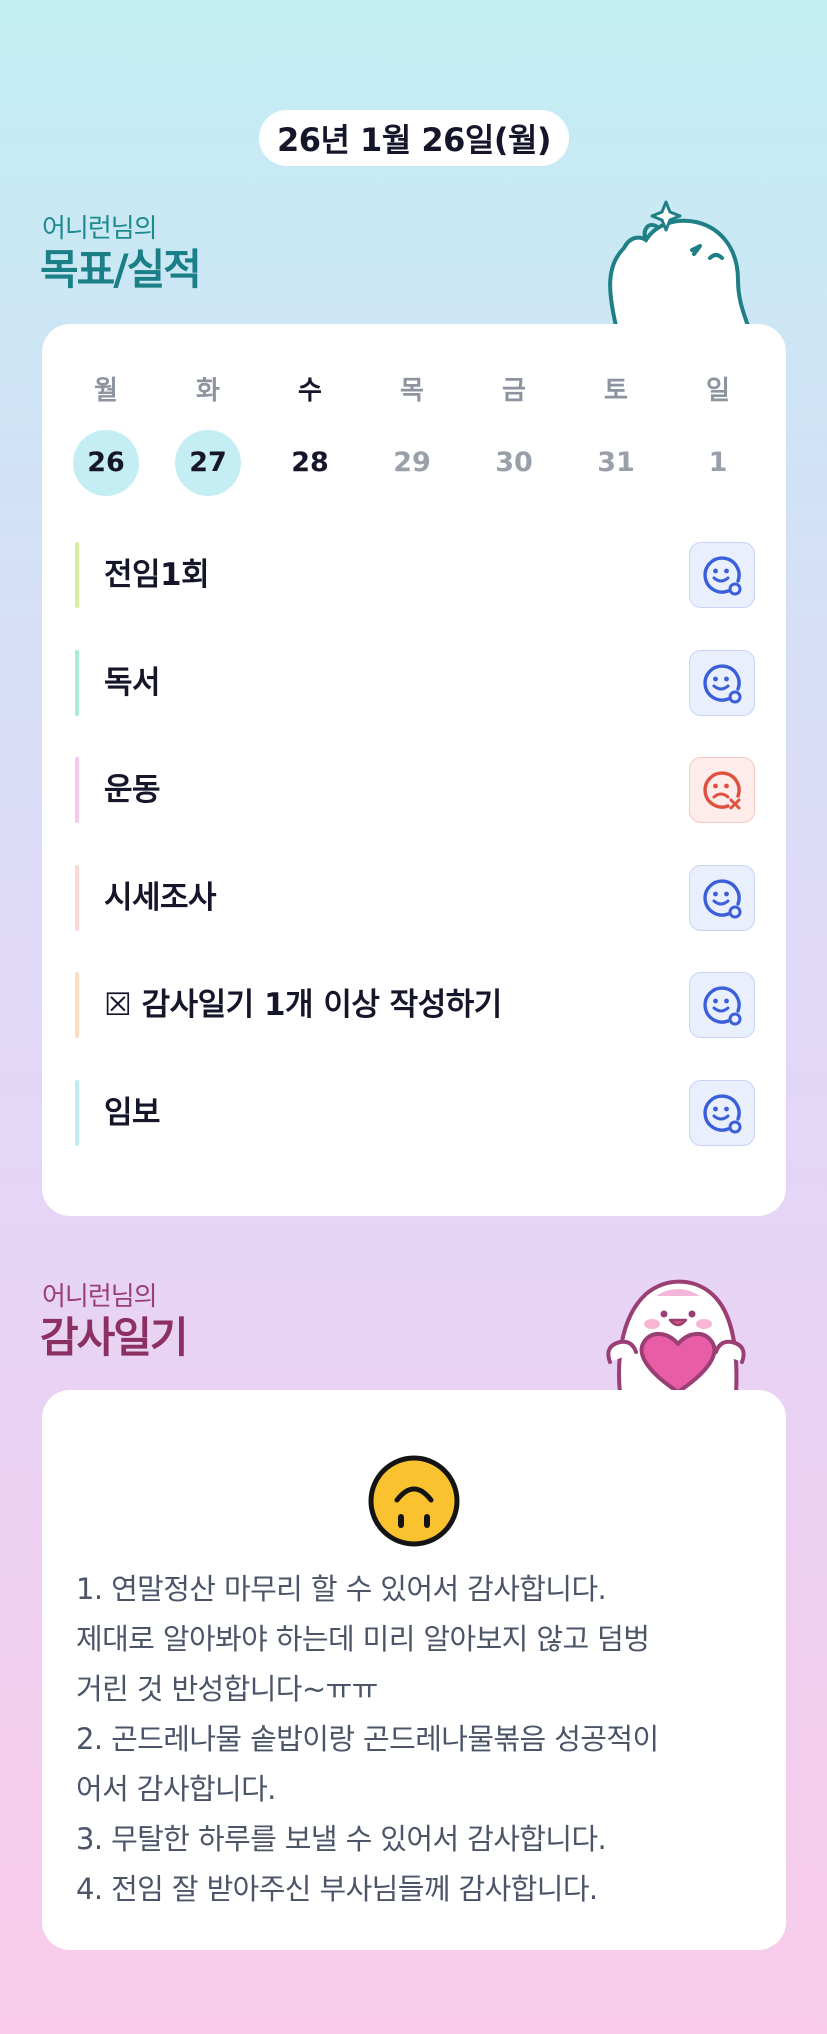  I want to click on diary-line: 거린 것 반성합니다~ㅠㅠ, so click(227, 1689).